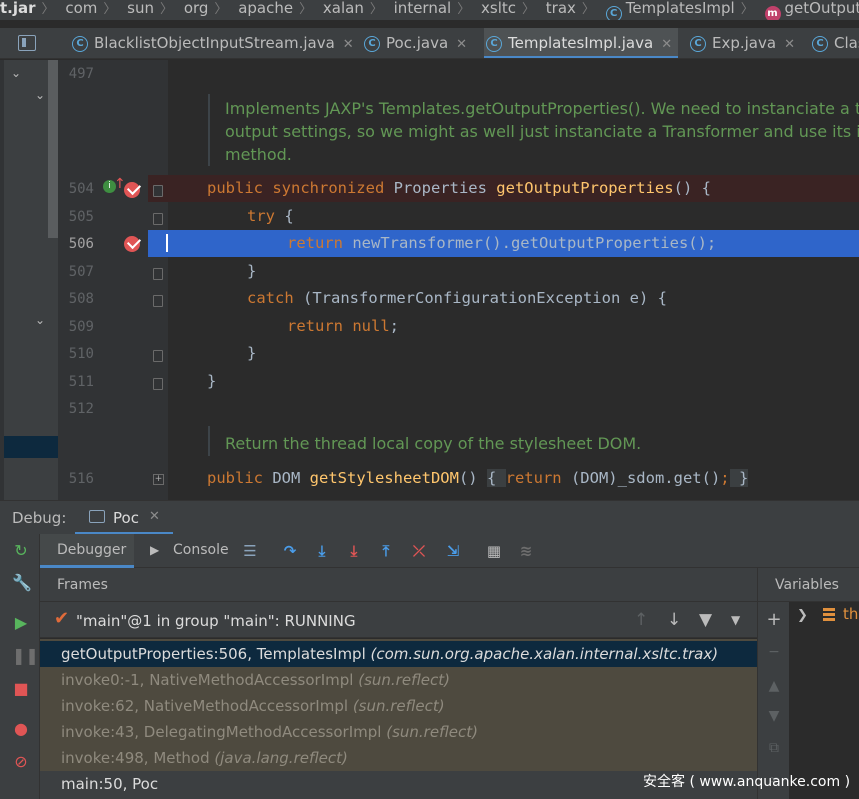 This screenshot has height=799, width=859. Describe the element at coordinates (850, 614) in the screenshot. I see `variable-name: th` at that location.